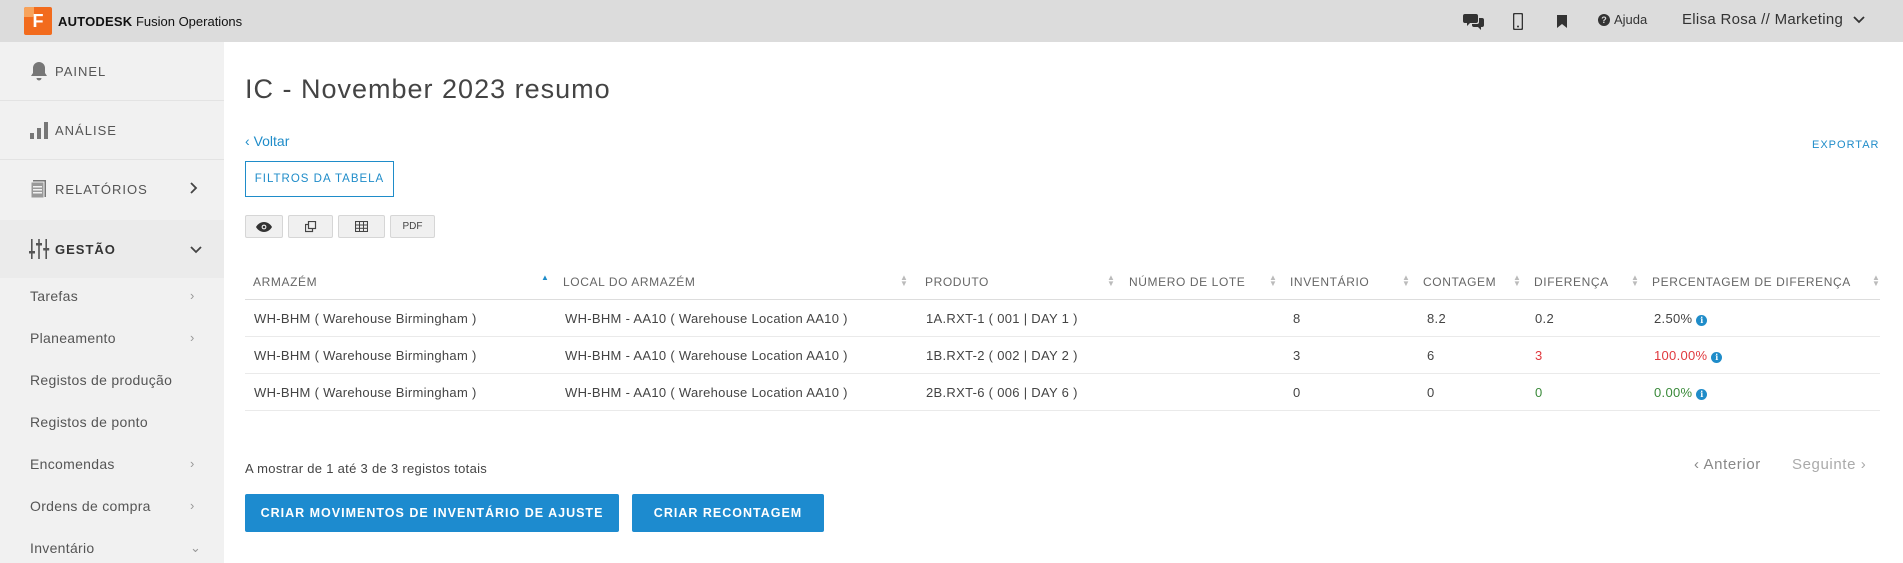 Image resolution: width=1903 pixels, height=563 pixels. What do you see at coordinates (319, 179) in the screenshot?
I see `table-filters-button: FILTROS DA TABELA` at bounding box center [319, 179].